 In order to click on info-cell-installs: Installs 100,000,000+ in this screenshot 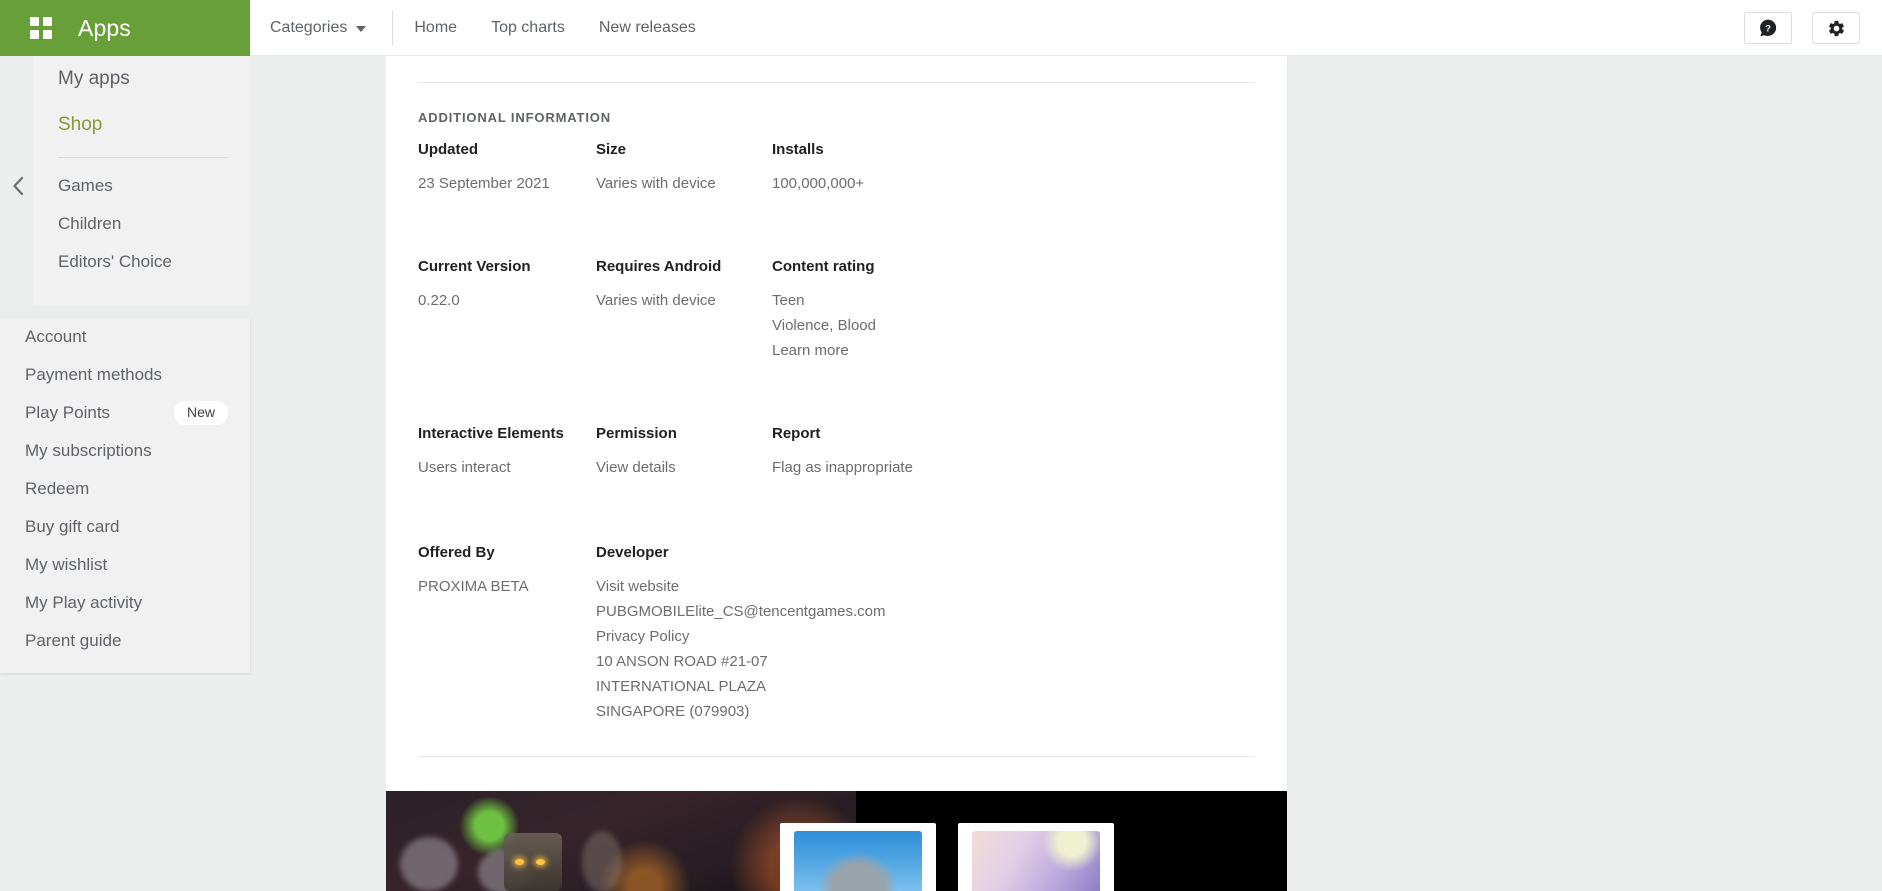, I will do `click(1029, 168)`.